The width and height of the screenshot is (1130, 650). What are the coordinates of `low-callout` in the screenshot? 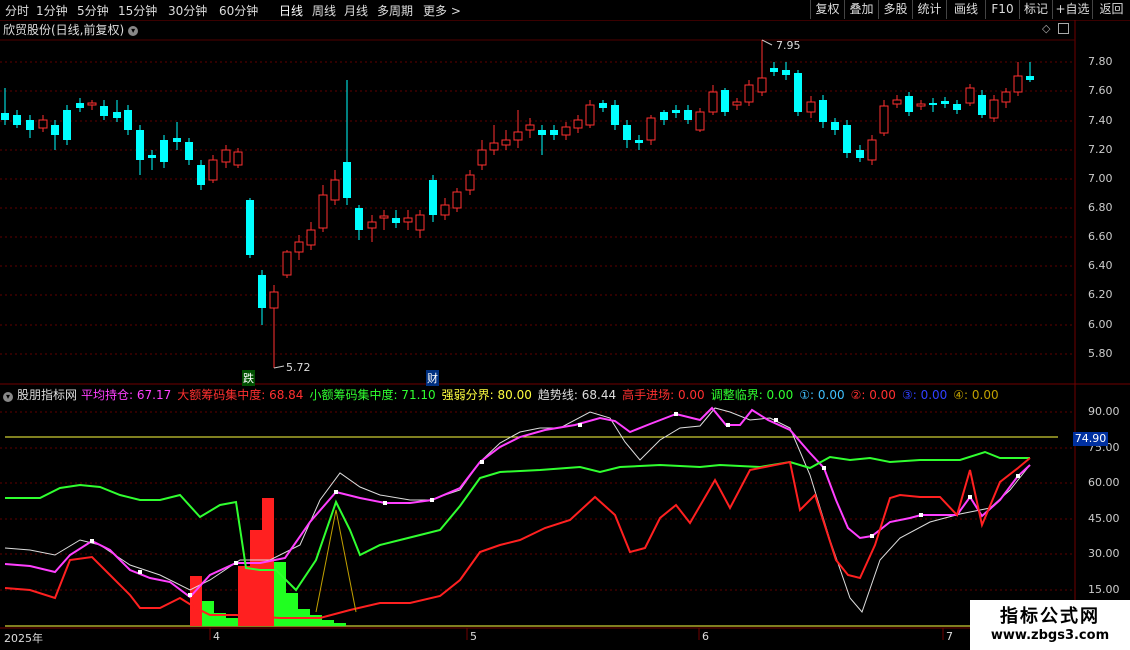 It's located at (279, 367).